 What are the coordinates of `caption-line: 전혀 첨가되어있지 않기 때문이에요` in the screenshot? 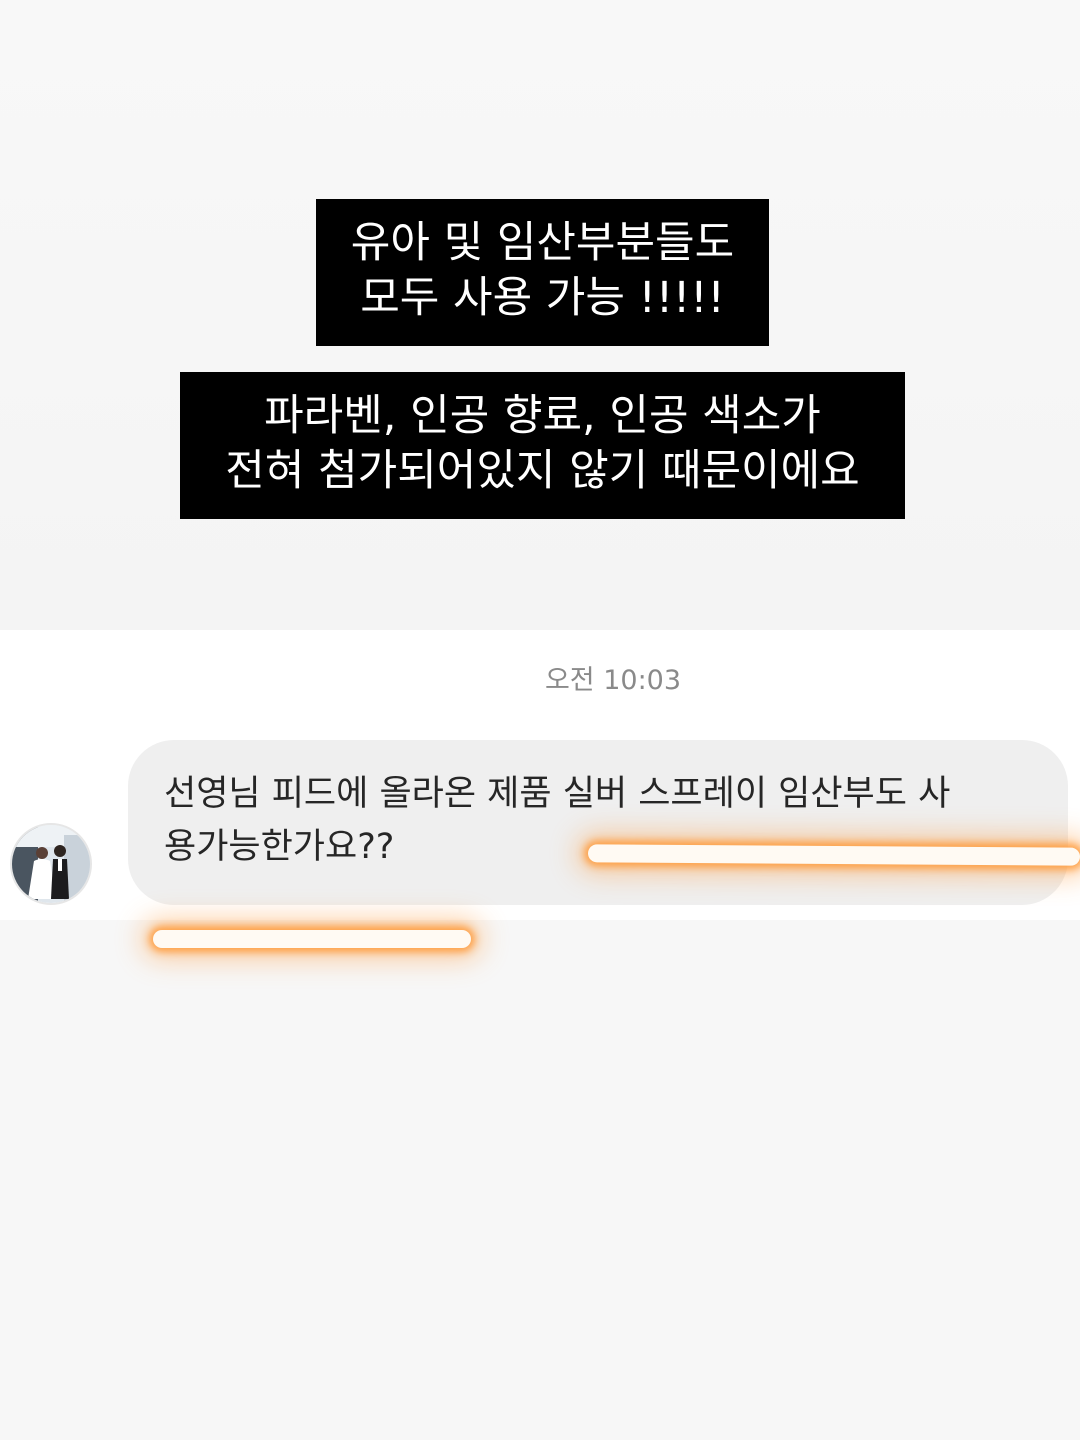 It's located at (542, 471).